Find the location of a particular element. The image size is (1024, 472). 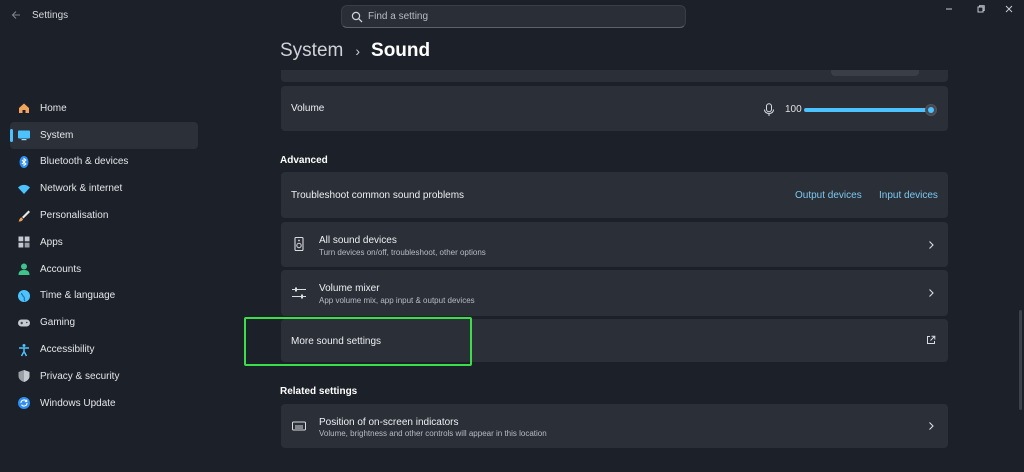

sidebar-item-label: Time & language is located at coordinates (78, 296).